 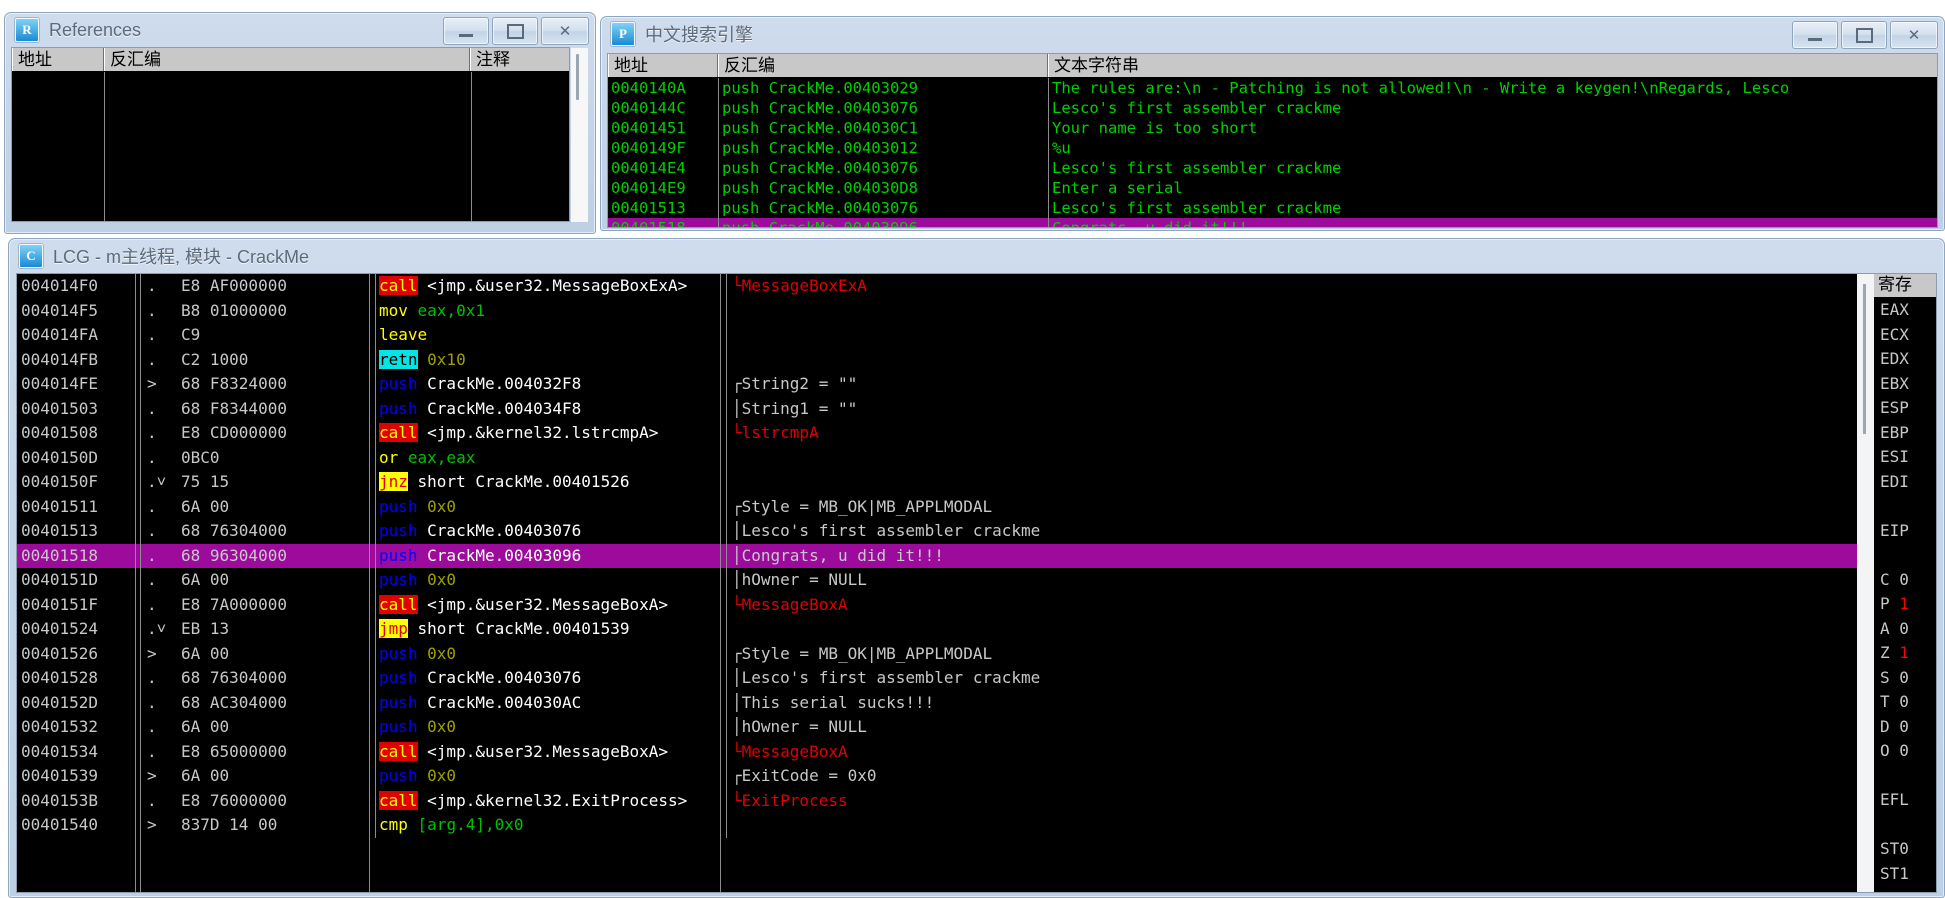 I want to click on strings-titlebar: P 中文搜索引擎 ✕, so click(x=1272, y=34).